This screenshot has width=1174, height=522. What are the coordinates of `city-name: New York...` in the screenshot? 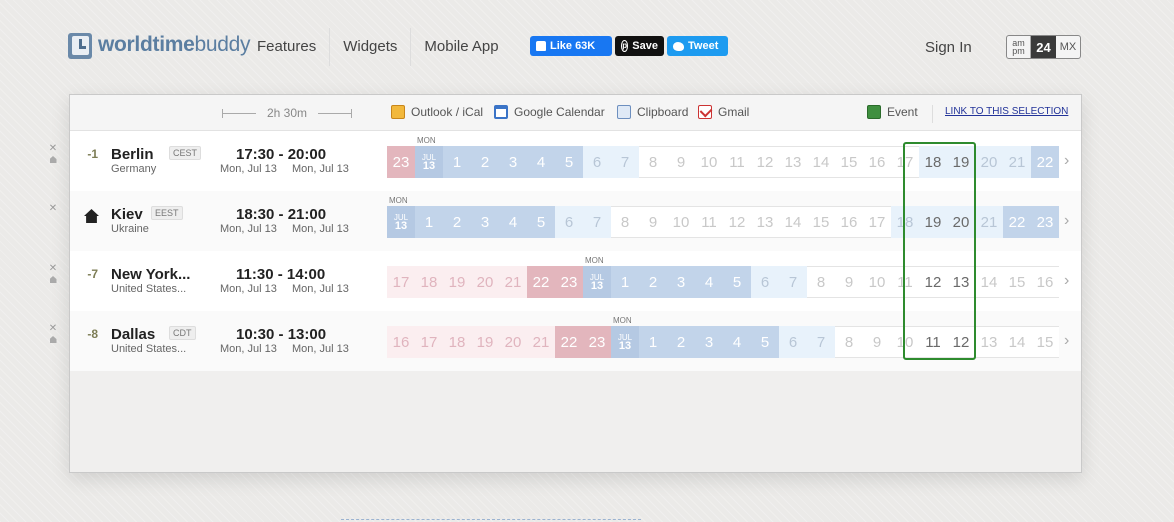 It's located at (156, 274).